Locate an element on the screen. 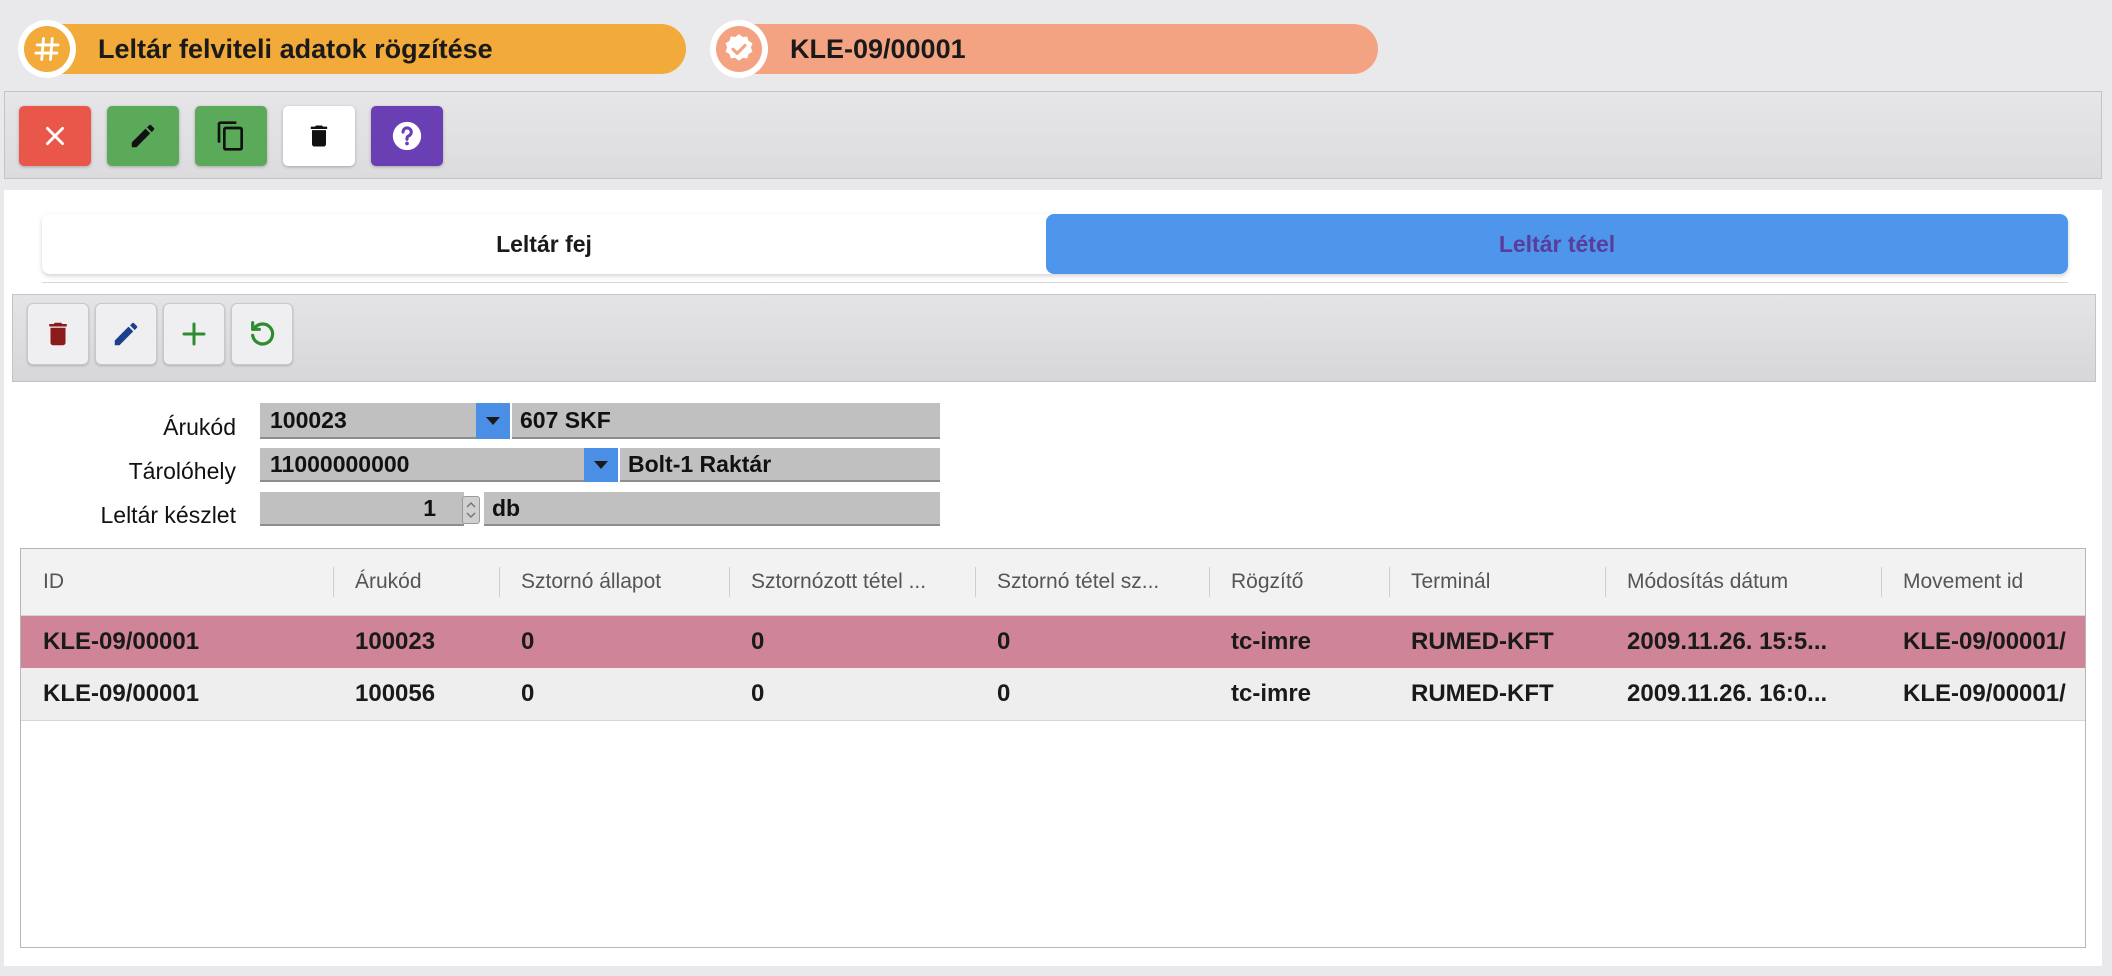  help-icon is located at coordinates (407, 136).